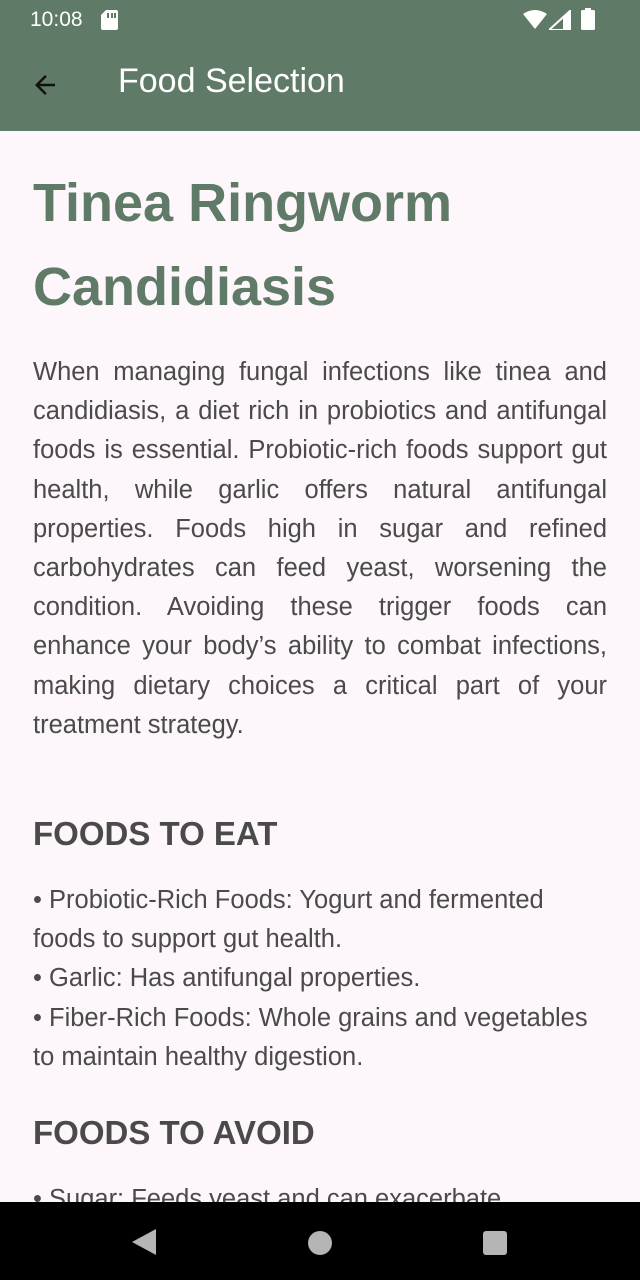 The image size is (640, 1280). Describe the element at coordinates (109, 20) in the screenshot. I see `sd-card-icon` at that location.